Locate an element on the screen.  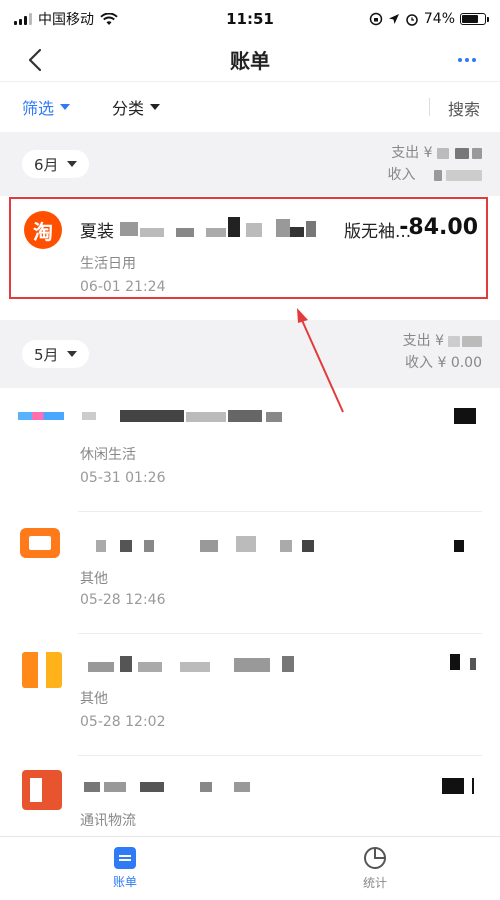
bill-icon is located at coordinates (125, 858).